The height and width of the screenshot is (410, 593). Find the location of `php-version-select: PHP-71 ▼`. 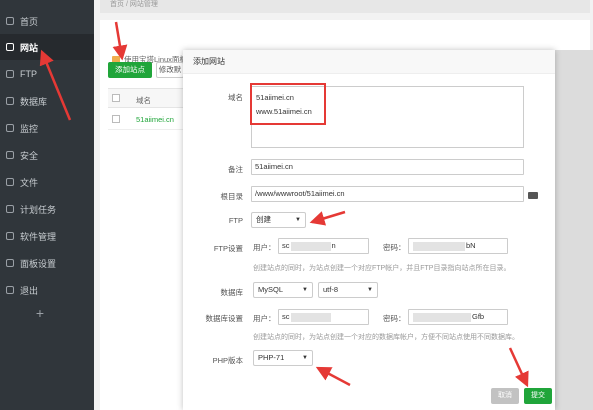

php-version-select: PHP-71 ▼ is located at coordinates (283, 358).